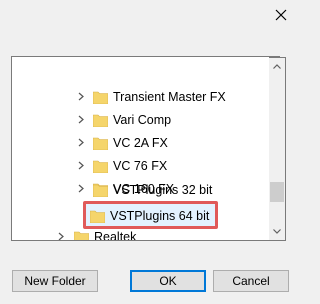 This screenshot has width=320, height=304. What do you see at coordinates (115, 235) in the screenshot?
I see `tree-item-label: Realtek` at bounding box center [115, 235].